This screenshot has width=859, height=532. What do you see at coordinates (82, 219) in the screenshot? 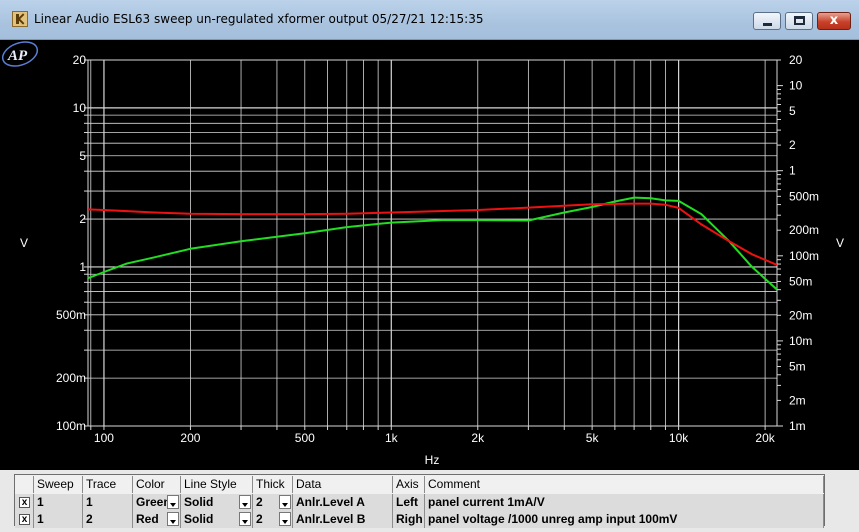
I see `left-tick-label: 2` at bounding box center [82, 219].